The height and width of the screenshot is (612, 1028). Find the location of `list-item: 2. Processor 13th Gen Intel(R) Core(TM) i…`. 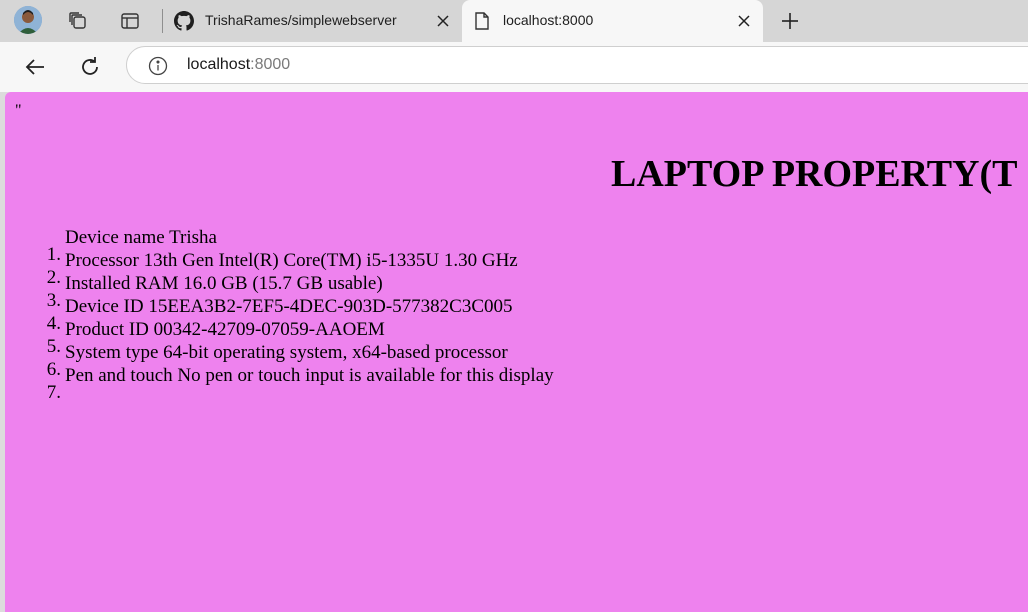

list-item: 2. Processor 13th Gen Intel(R) Core(TM) i… is located at coordinates (300, 268).